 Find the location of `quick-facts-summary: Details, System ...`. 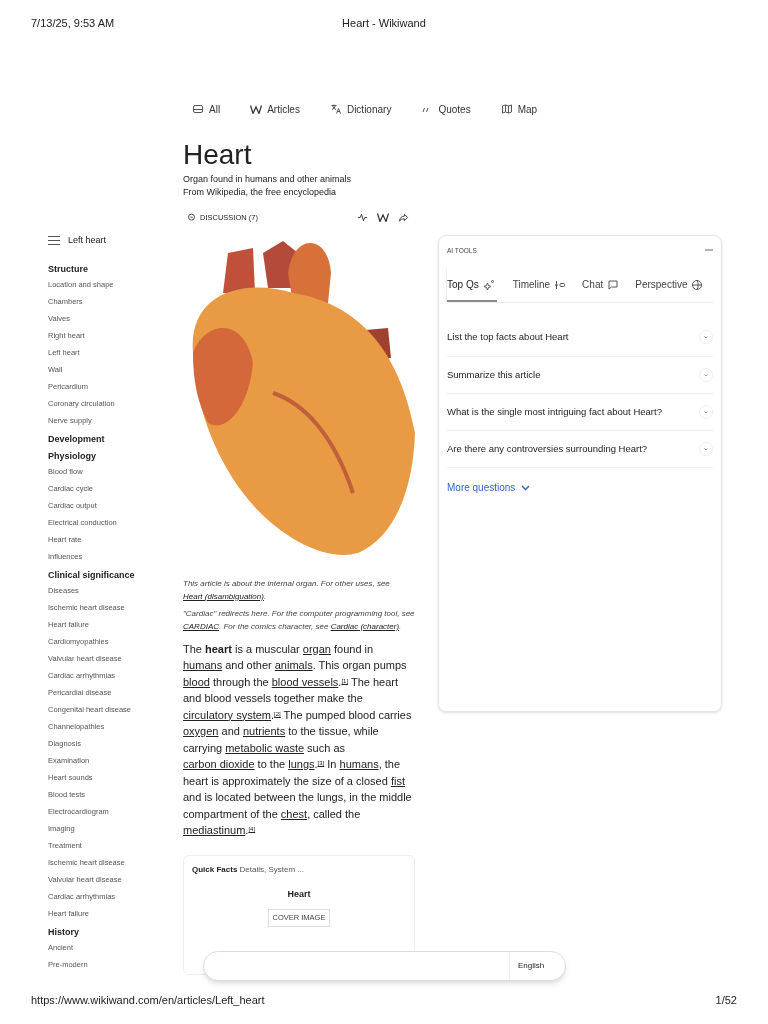

quick-facts-summary: Details, System ... is located at coordinates (272, 869).